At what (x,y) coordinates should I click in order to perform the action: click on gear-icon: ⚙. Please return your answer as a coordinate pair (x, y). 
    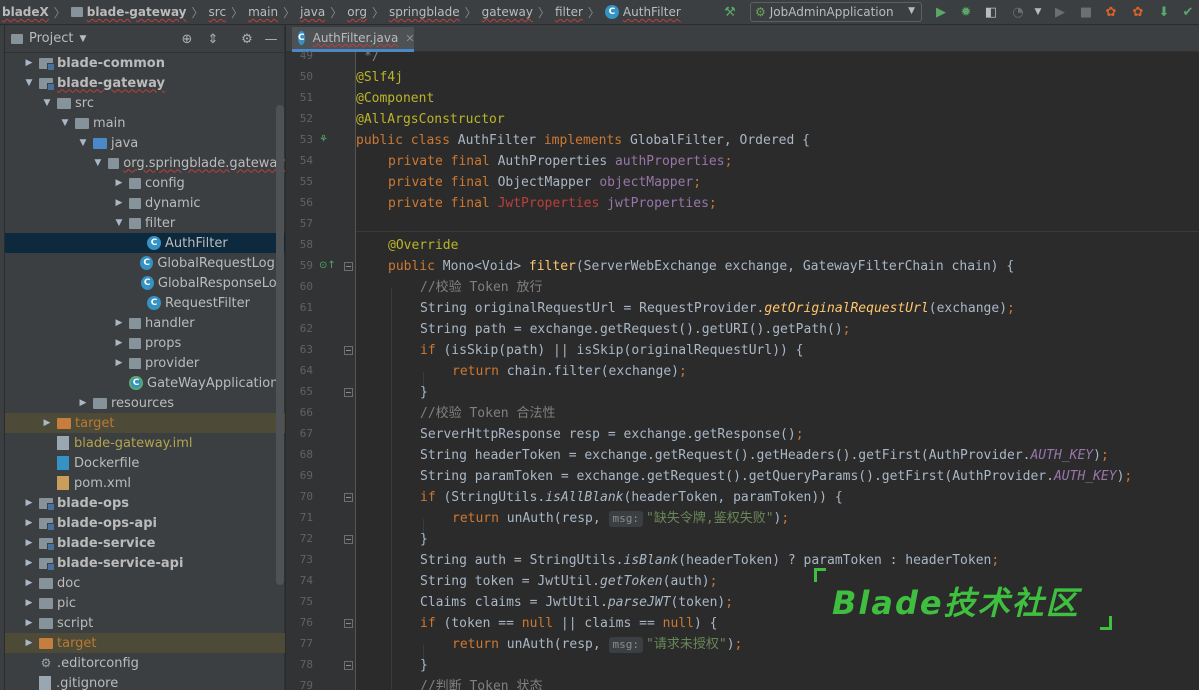
    Looking at the image, I should click on (247, 39).